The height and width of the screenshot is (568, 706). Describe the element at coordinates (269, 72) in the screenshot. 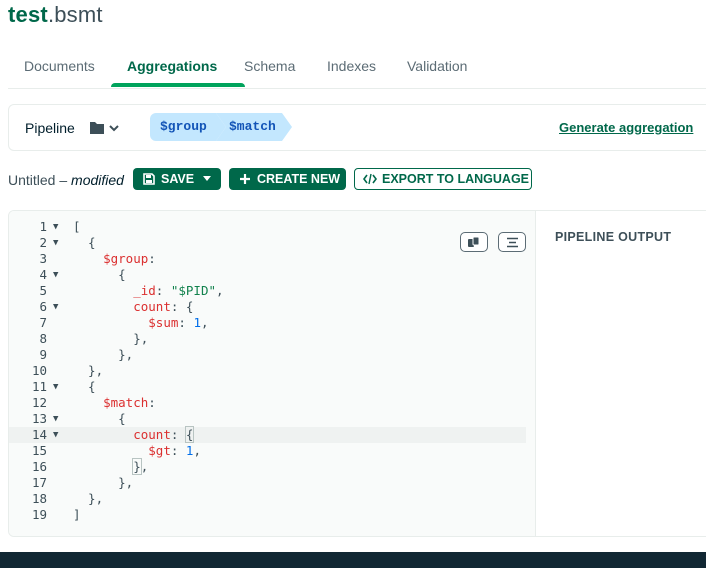

I see `tab-schema: Schema` at that location.